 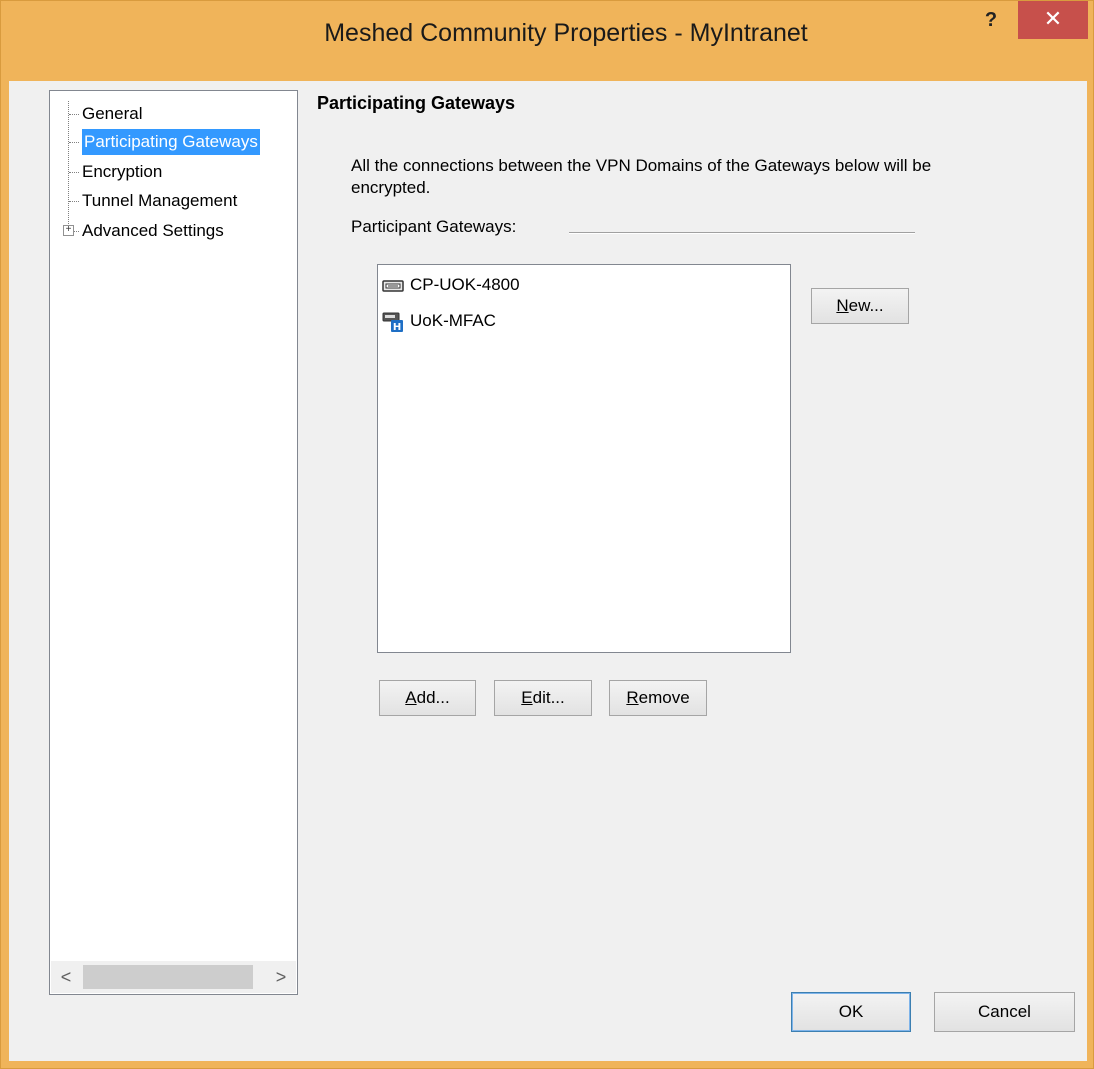 I want to click on scroll-left-icon: <, so click(x=66, y=977).